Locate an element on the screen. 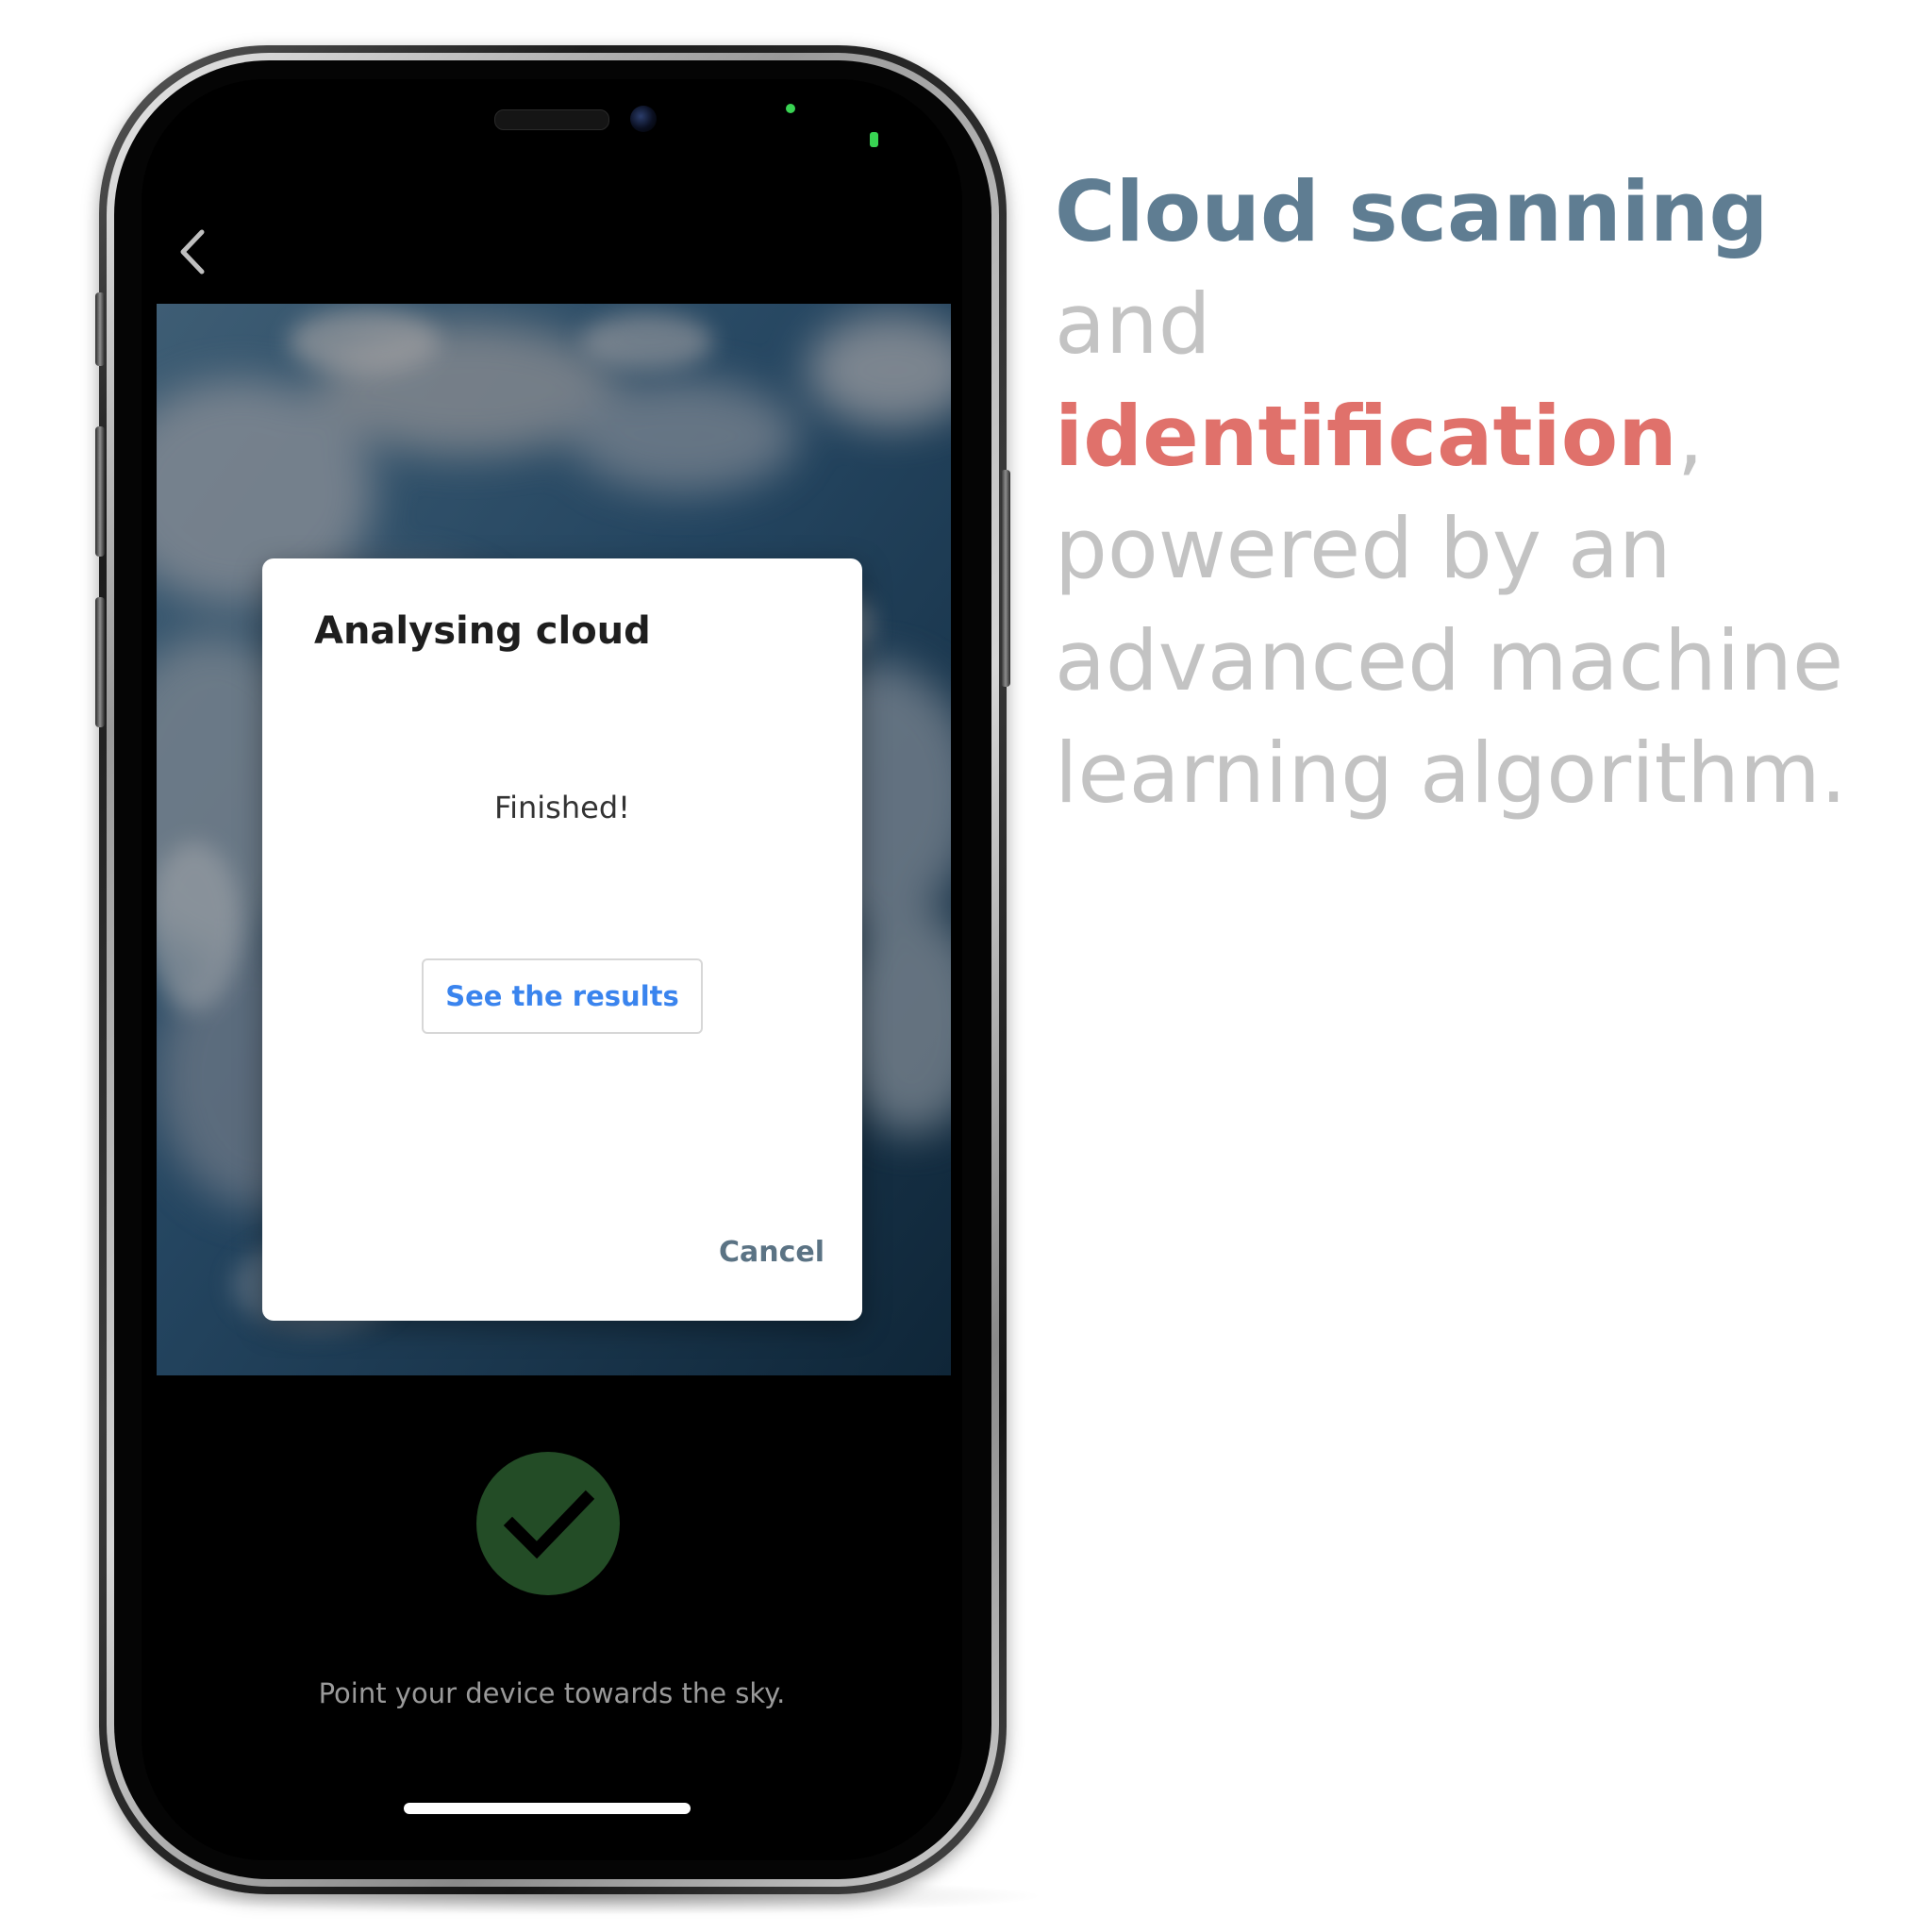  checkmark-icon is located at coordinates (549, 1525).